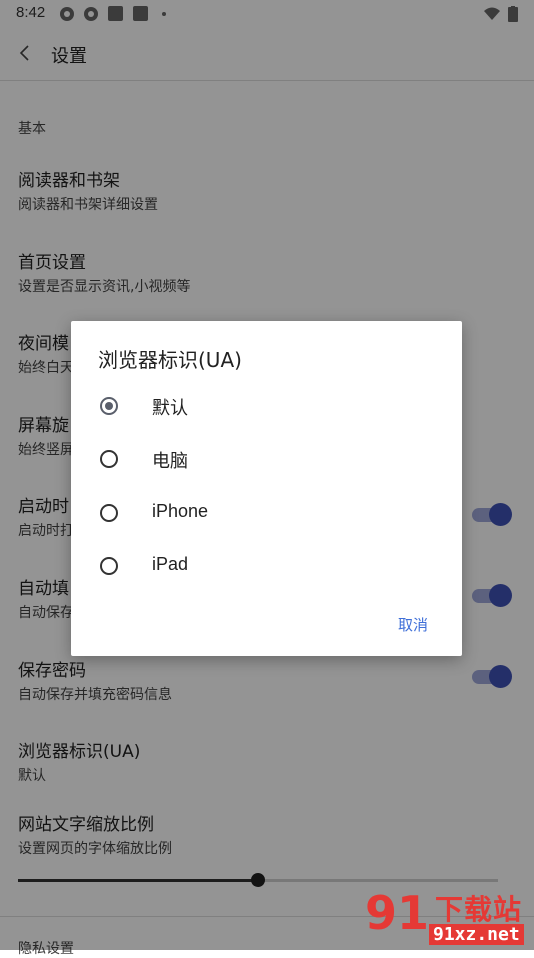  What do you see at coordinates (476, 934) in the screenshot?
I see `watermark-url: 91xz.net` at bounding box center [476, 934].